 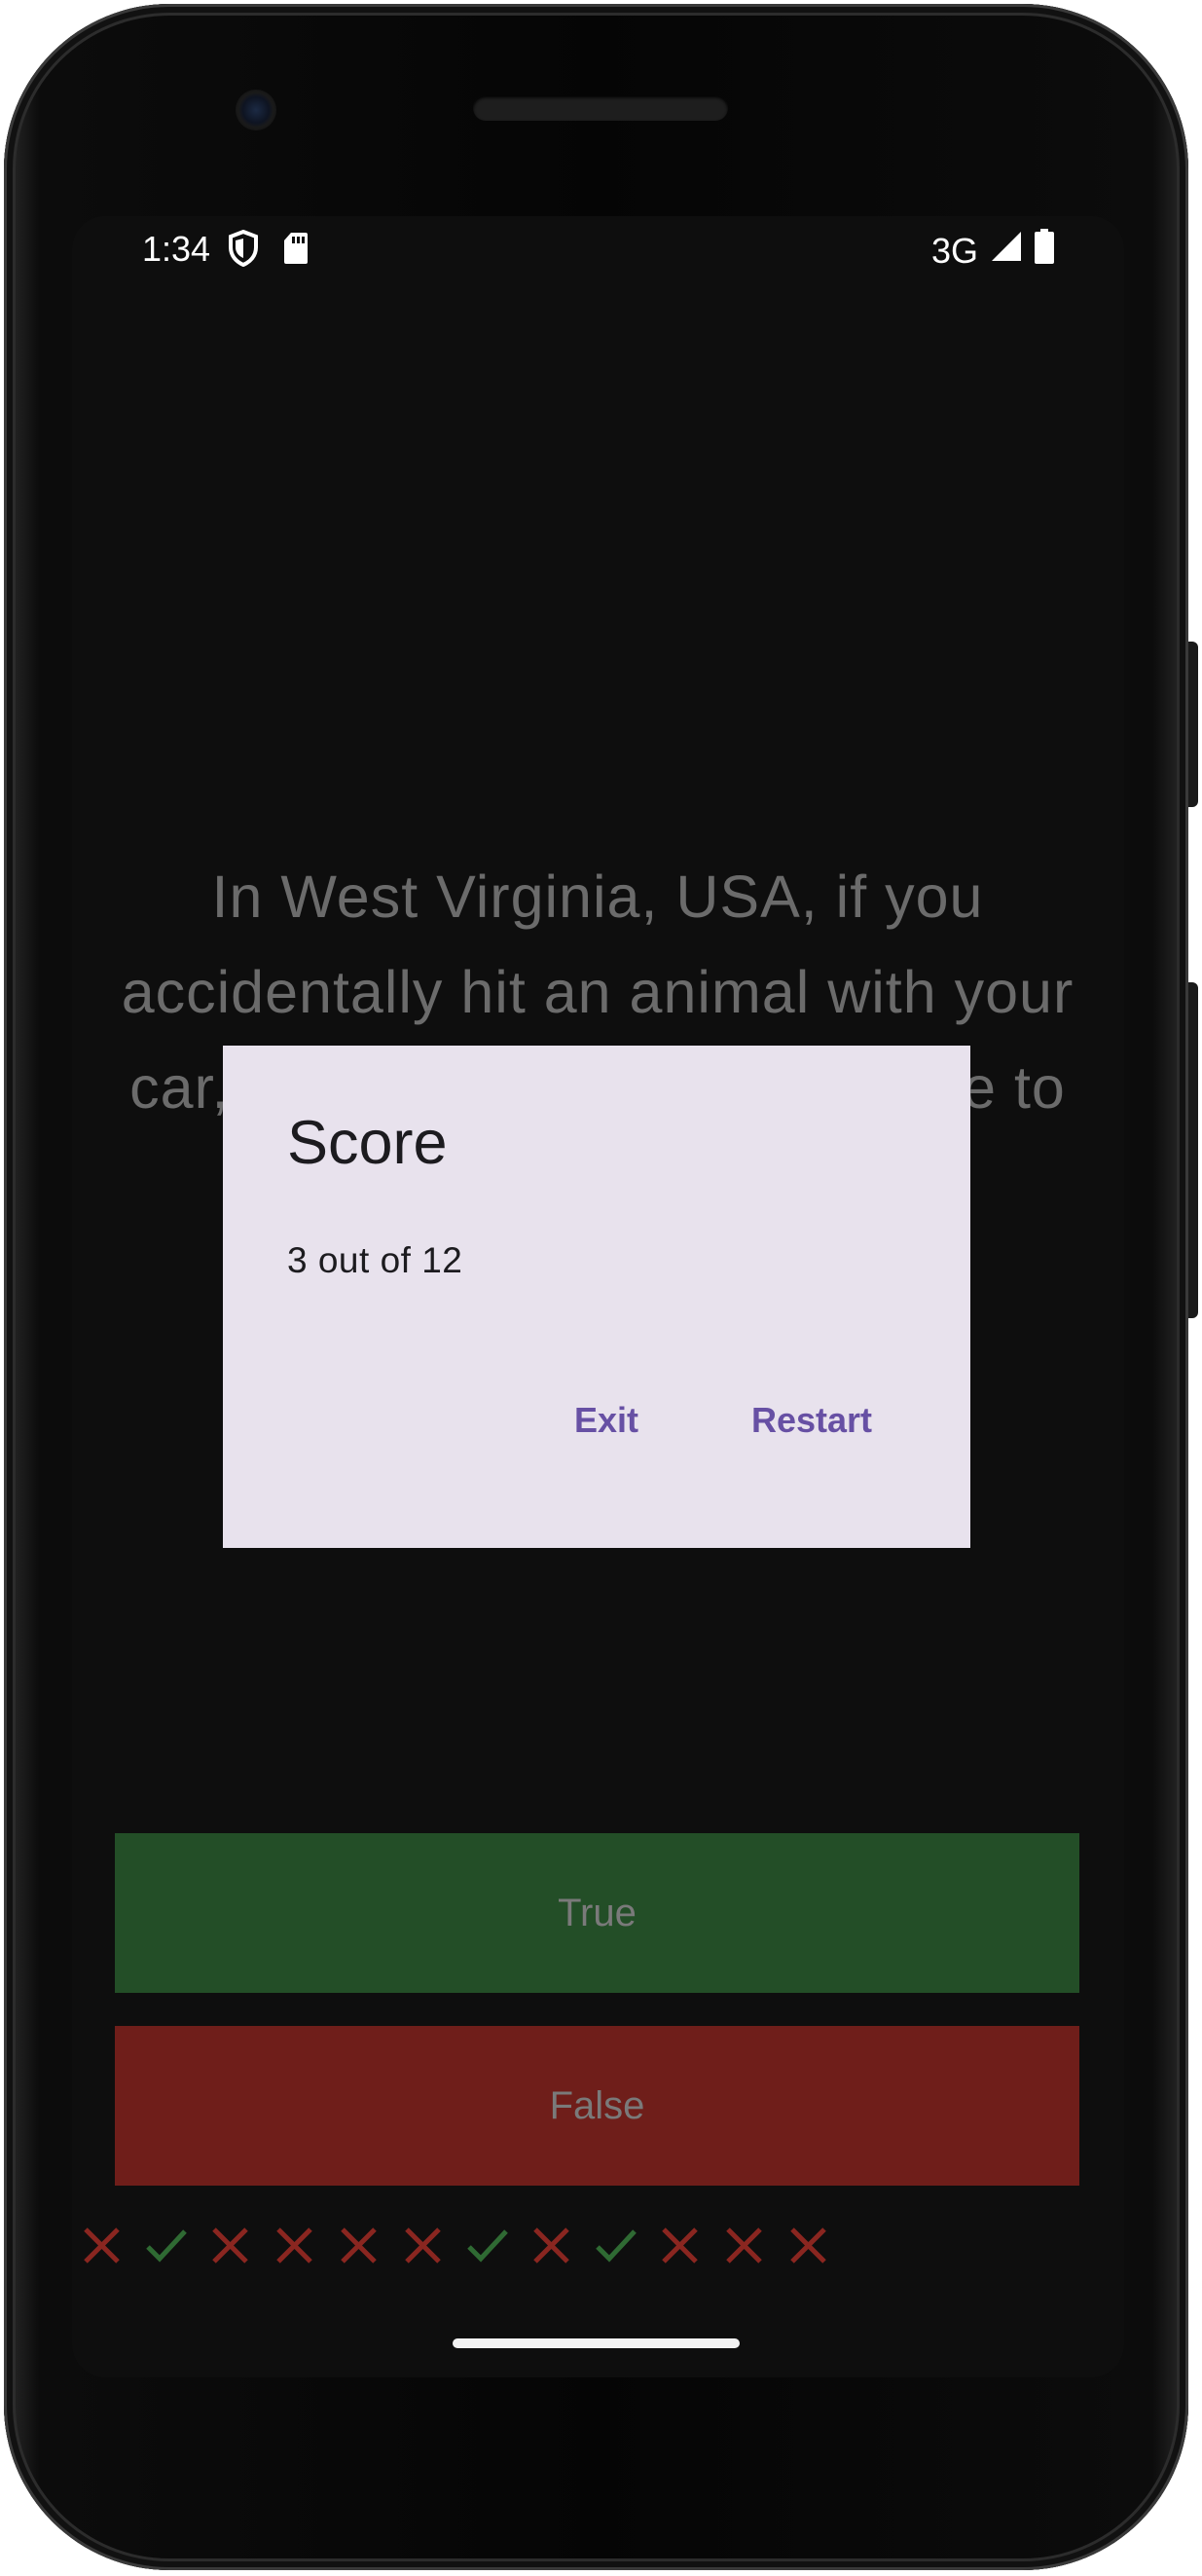 I want to click on volume-button, so click(x=1193, y=1150).